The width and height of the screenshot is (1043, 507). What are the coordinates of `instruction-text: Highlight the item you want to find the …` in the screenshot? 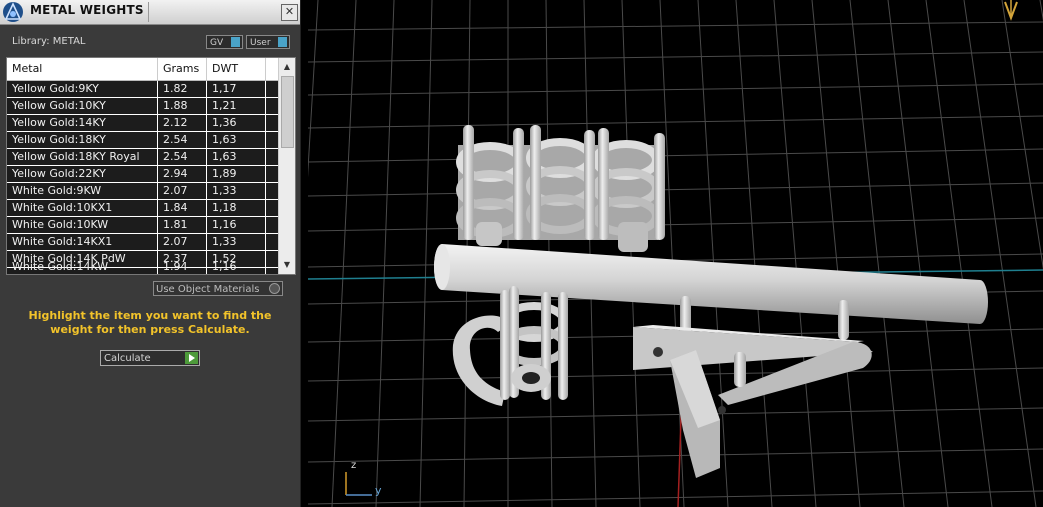 It's located at (150, 322).